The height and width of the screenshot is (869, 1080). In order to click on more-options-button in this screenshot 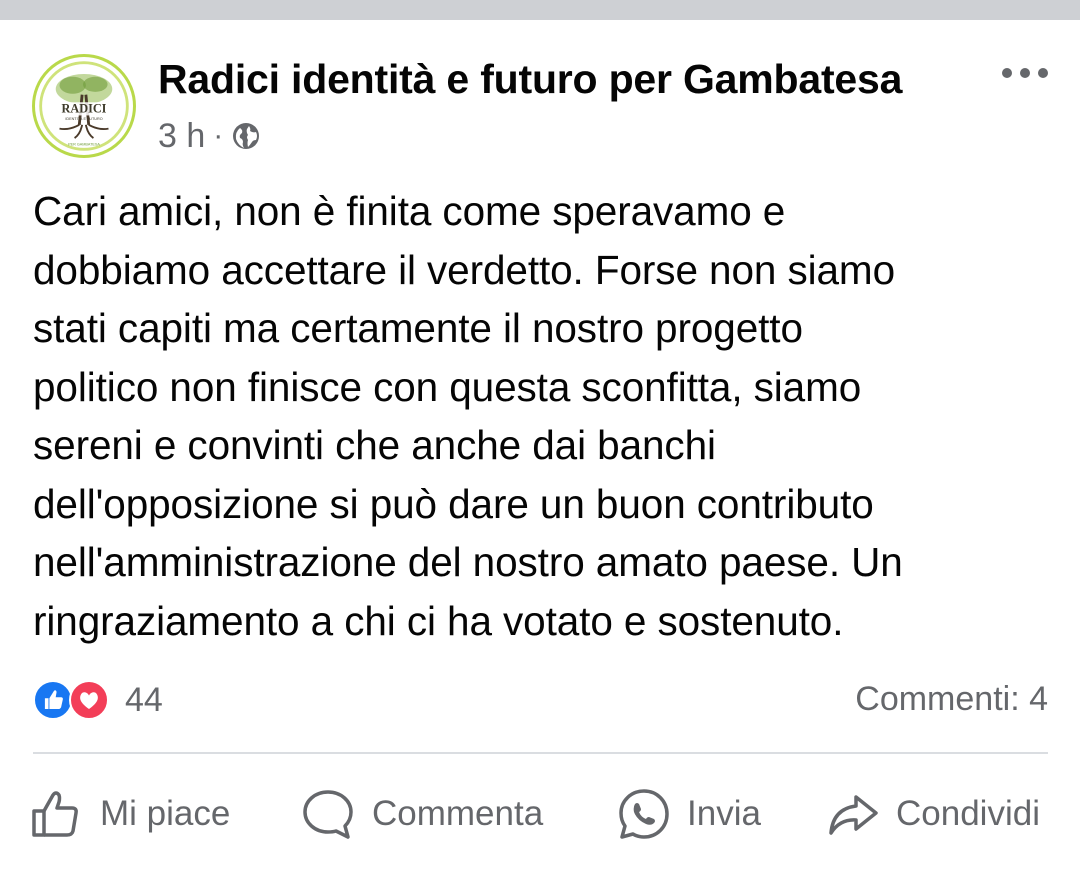, I will do `click(1025, 73)`.